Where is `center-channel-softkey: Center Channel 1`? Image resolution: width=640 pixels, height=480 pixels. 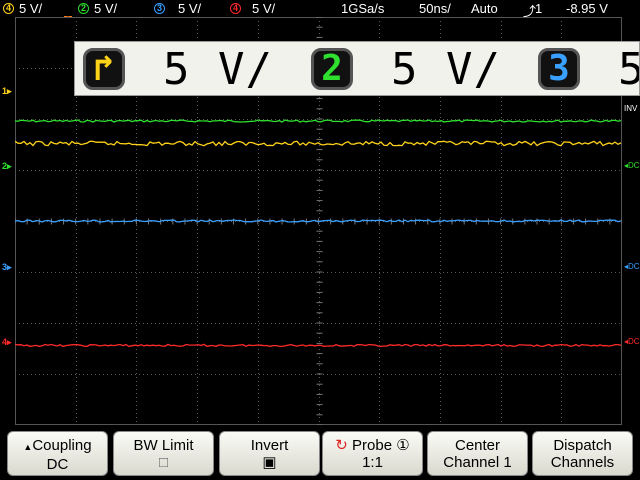 center-channel-softkey: Center Channel 1 is located at coordinates (477, 453).